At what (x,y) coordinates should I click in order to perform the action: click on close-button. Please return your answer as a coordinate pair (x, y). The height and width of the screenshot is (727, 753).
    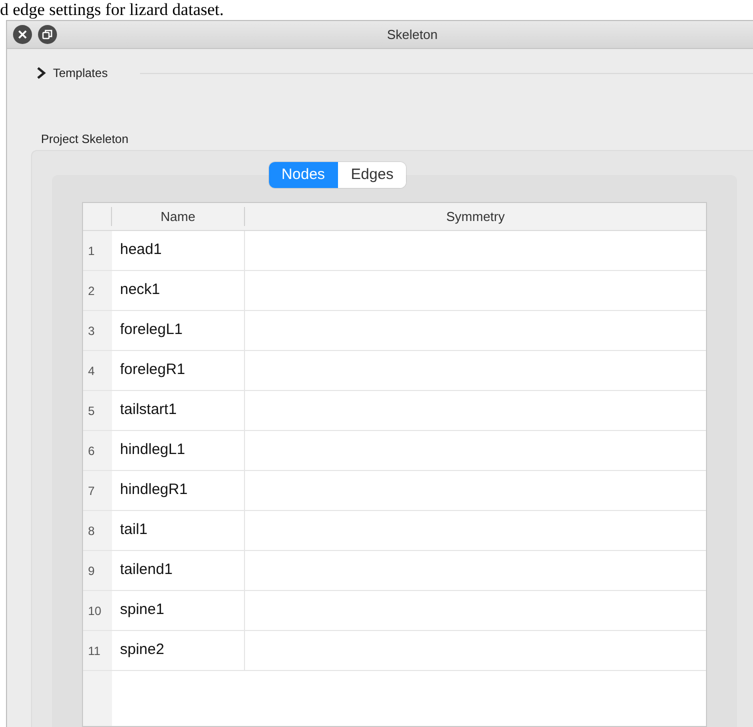
    Looking at the image, I should click on (22, 34).